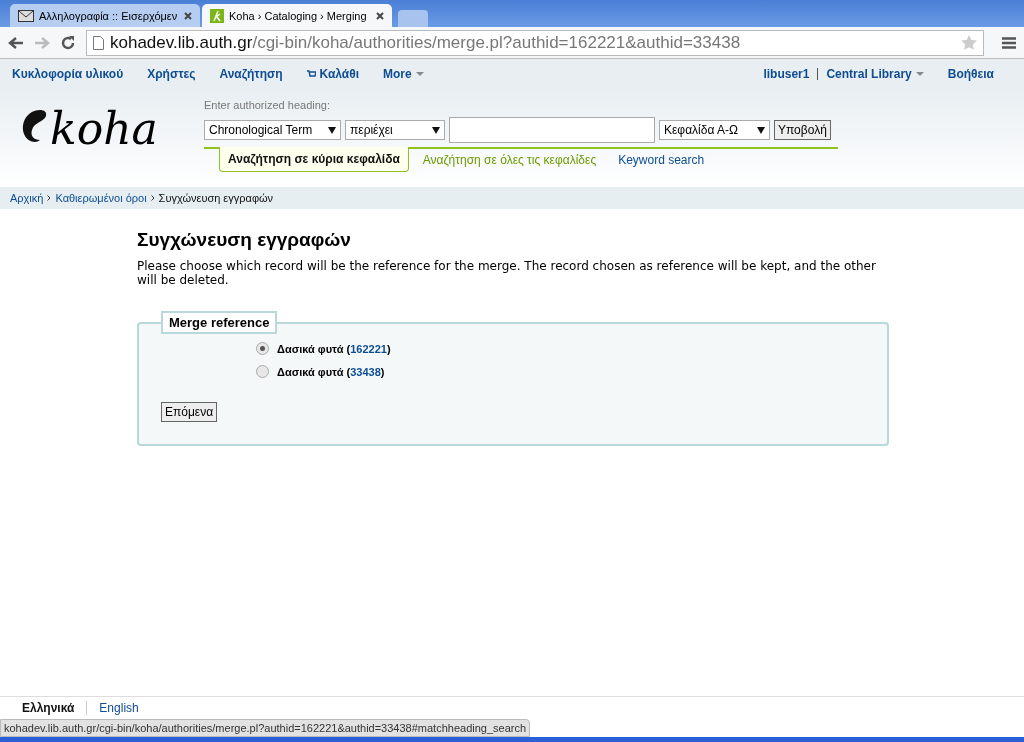  I want to click on envelope-icon, so click(26, 15).